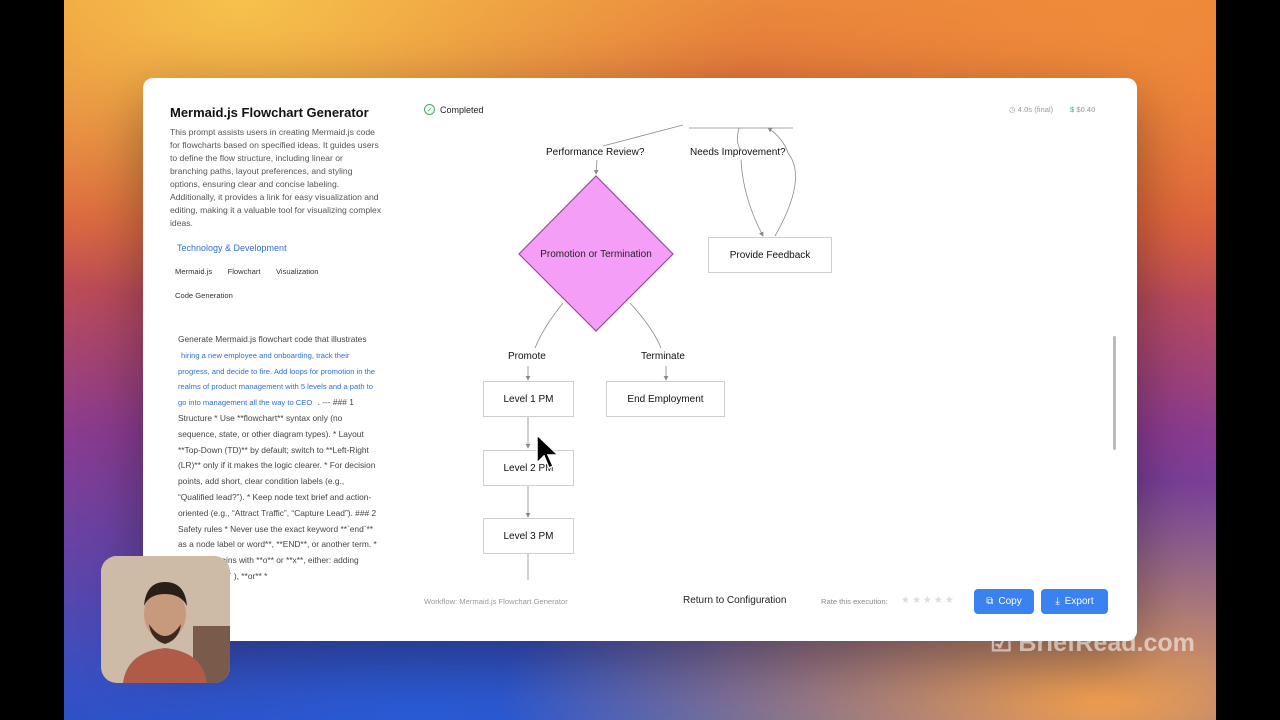 Image resolution: width=1280 pixels, height=720 pixels. What do you see at coordinates (928, 600) in the screenshot?
I see `rating-stars: ★★★★★` at bounding box center [928, 600].